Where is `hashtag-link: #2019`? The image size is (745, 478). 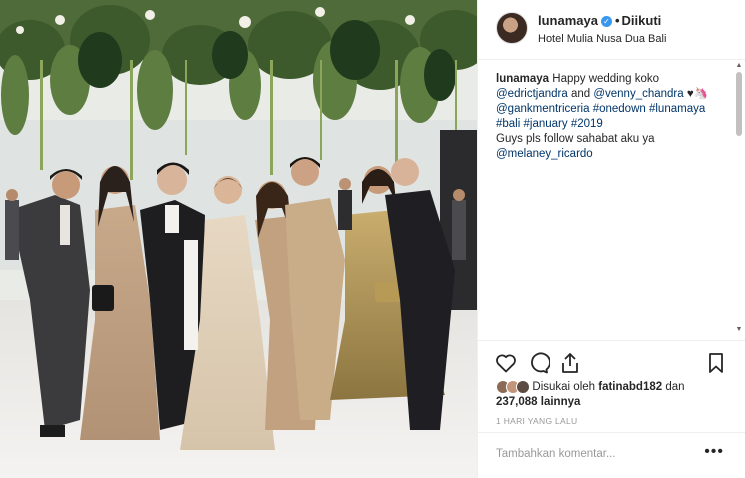 hashtag-link: #2019 is located at coordinates (587, 124).